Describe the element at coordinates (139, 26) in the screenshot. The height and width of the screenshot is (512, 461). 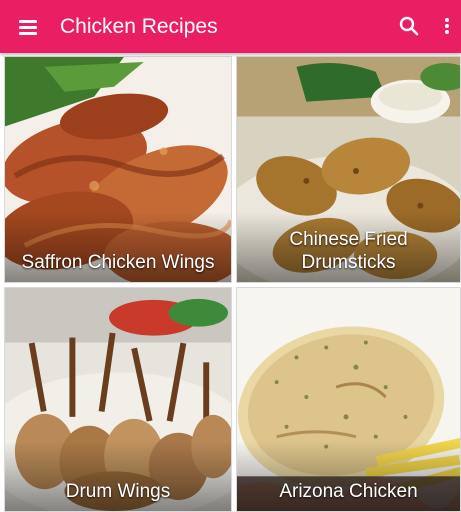
I see `page-title: Chicken Recipes` at that location.